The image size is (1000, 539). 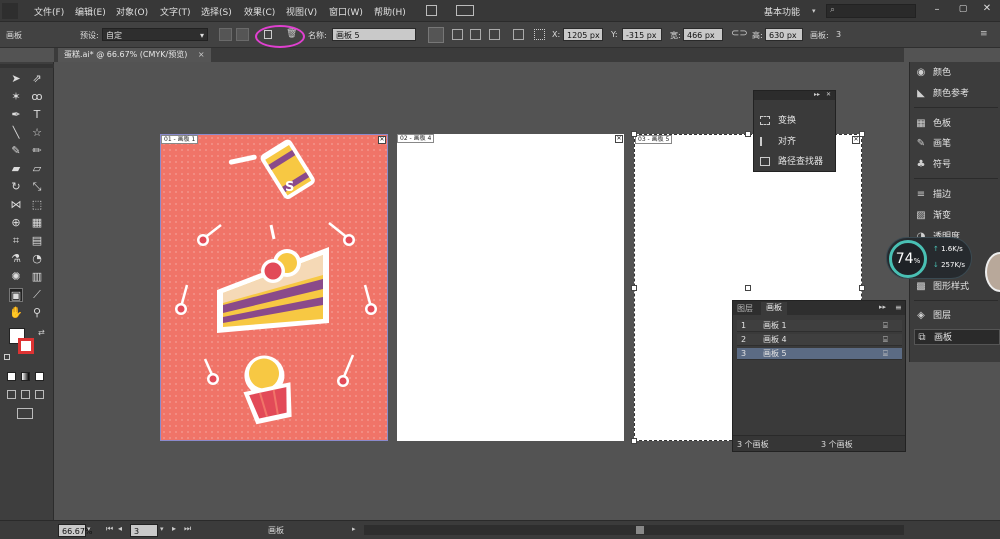 What do you see at coordinates (16, 241) in the screenshot?
I see `mesh-tool-icon: ⌗` at bounding box center [16, 241].